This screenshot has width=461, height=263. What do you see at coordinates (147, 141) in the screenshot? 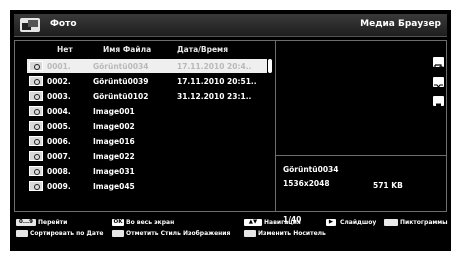
I see `file-row: 0006. Image016` at bounding box center [147, 141].